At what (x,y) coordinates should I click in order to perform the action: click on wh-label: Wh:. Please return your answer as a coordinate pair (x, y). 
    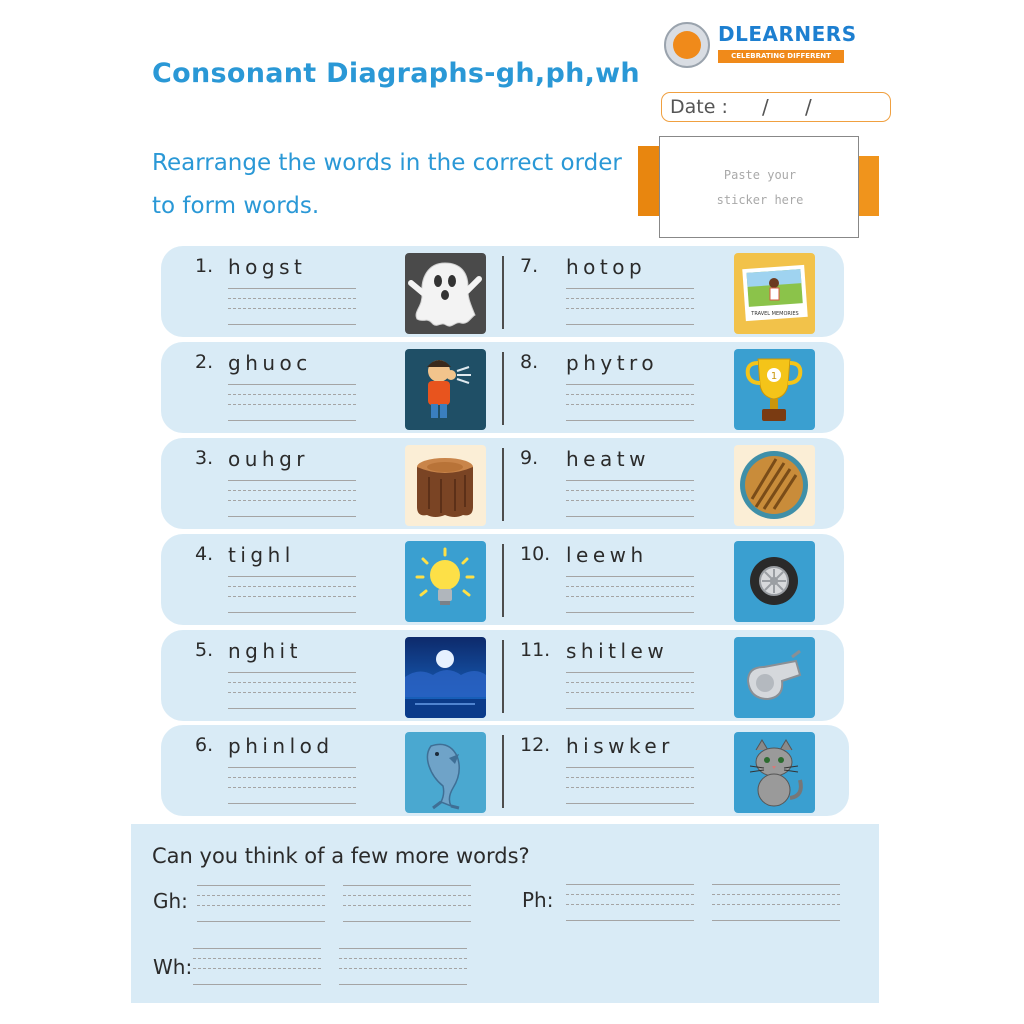
    Looking at the image, I should click on (173, 967).